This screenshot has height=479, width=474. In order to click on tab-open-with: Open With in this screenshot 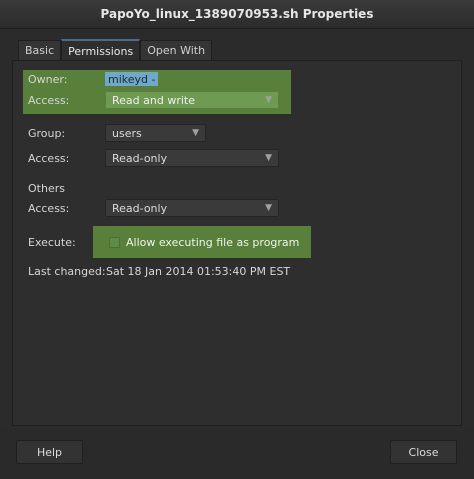, I will do `click(176, 50)`.